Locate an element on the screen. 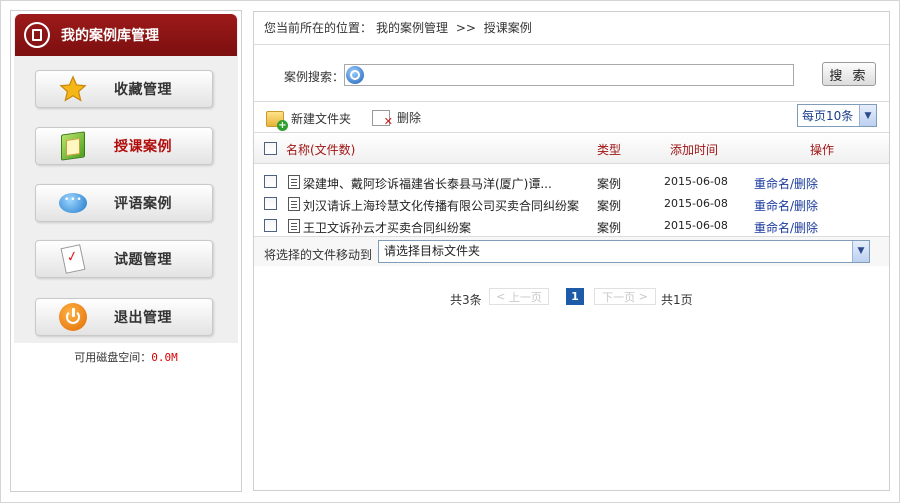  breadcrumb-prefix: 您当前所在的位置： is located at coordinates (318, 28).